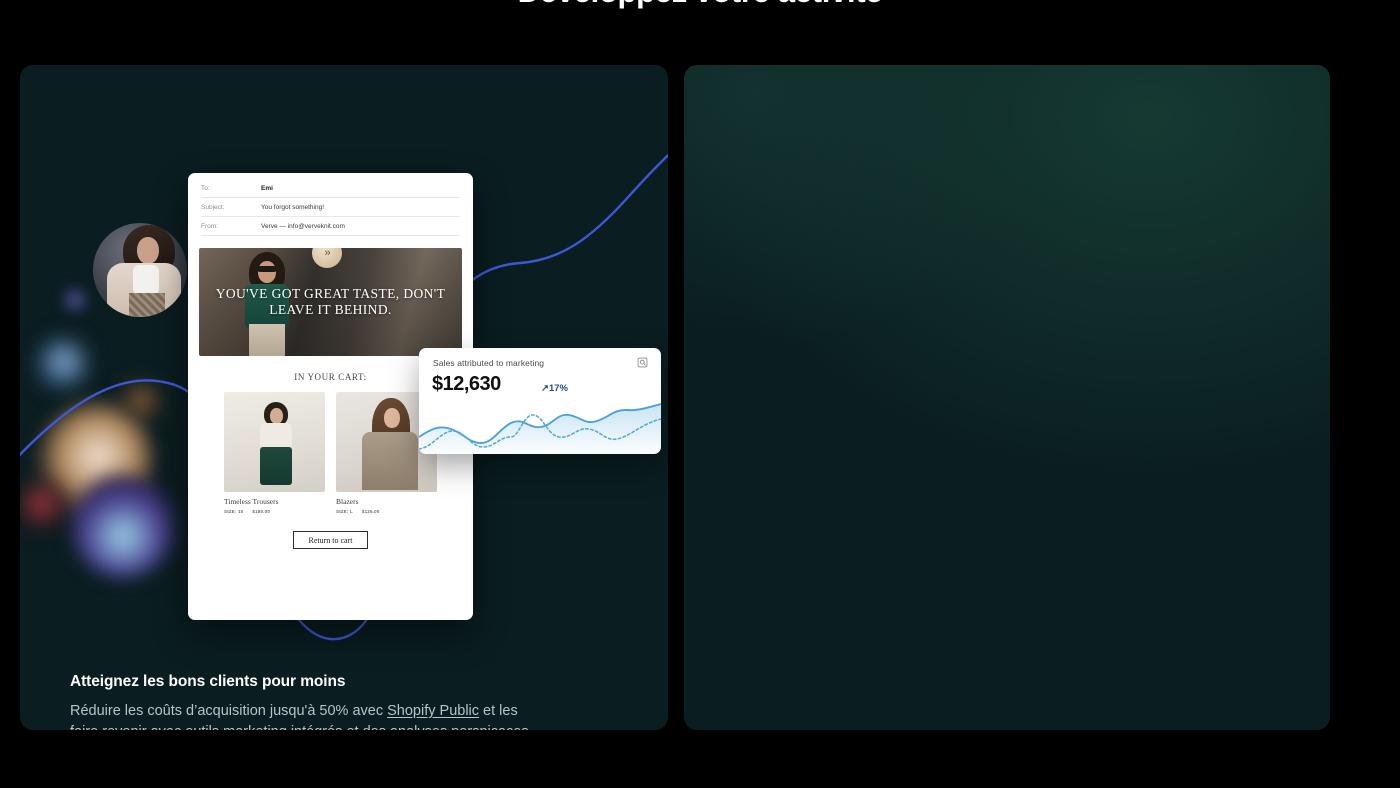 This screenshot has width=1400, height=788. What do you see at coordinates (352, 727) in the screenshot?
I see `copy-text: et` at bounding box center [352, 727].